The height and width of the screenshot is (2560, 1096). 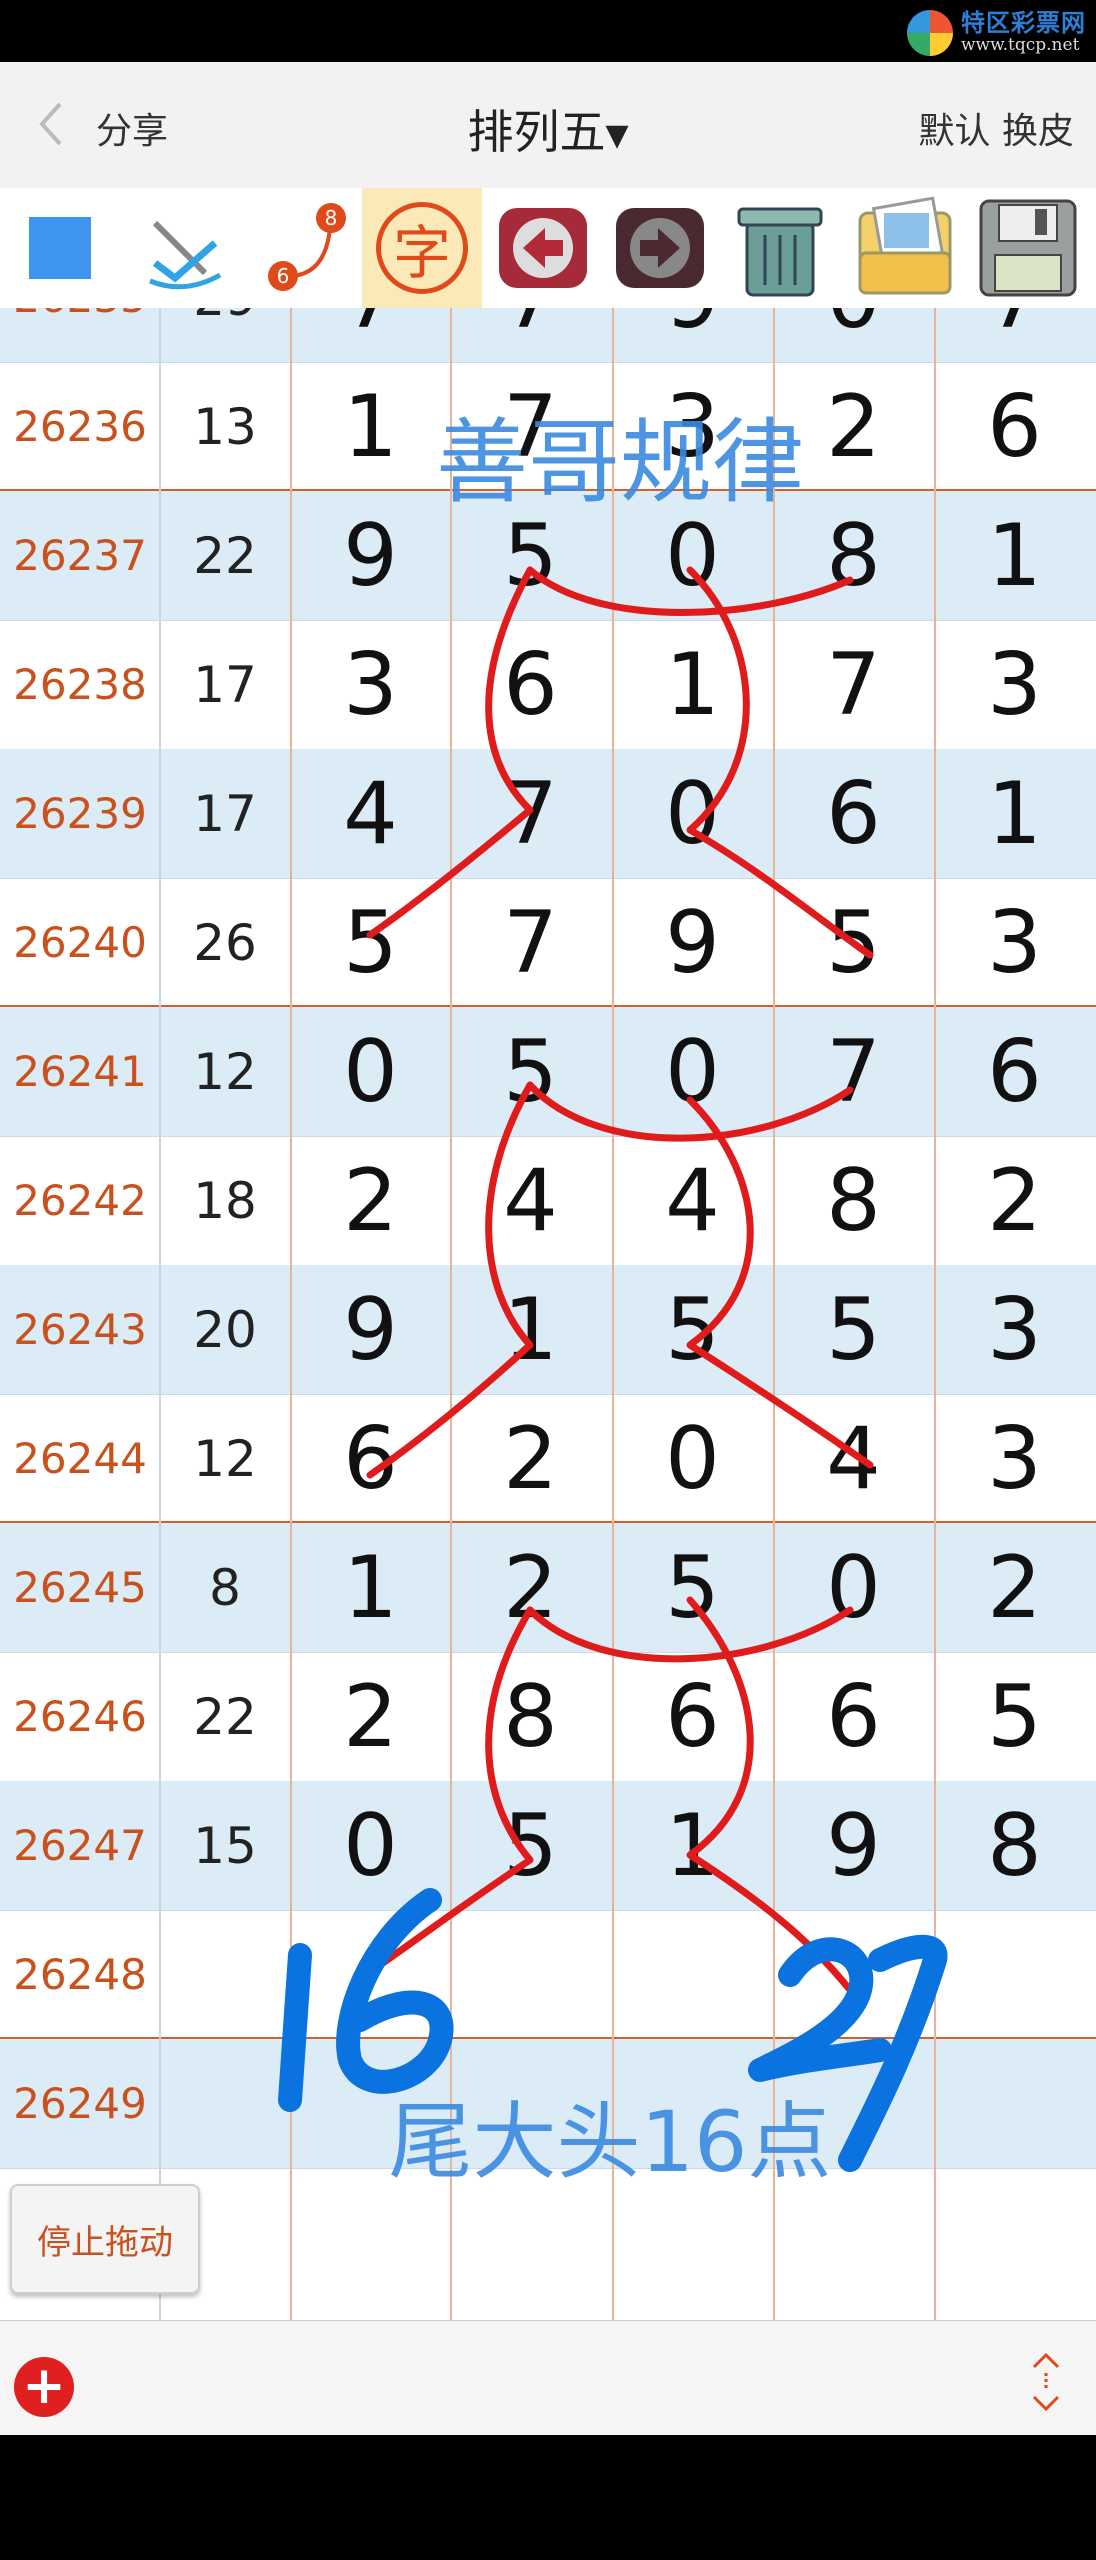 What do you see at coordinates (225, 1458) in the screenshot?
I see `digit-sum: 12` at bounding box center [225, 1458].